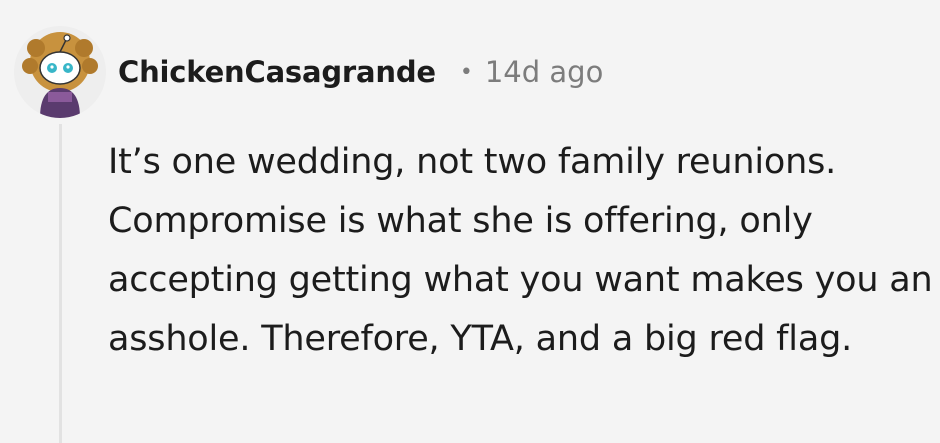  I want to click on comment-timestamp: 14d ago, so click(544, 72).